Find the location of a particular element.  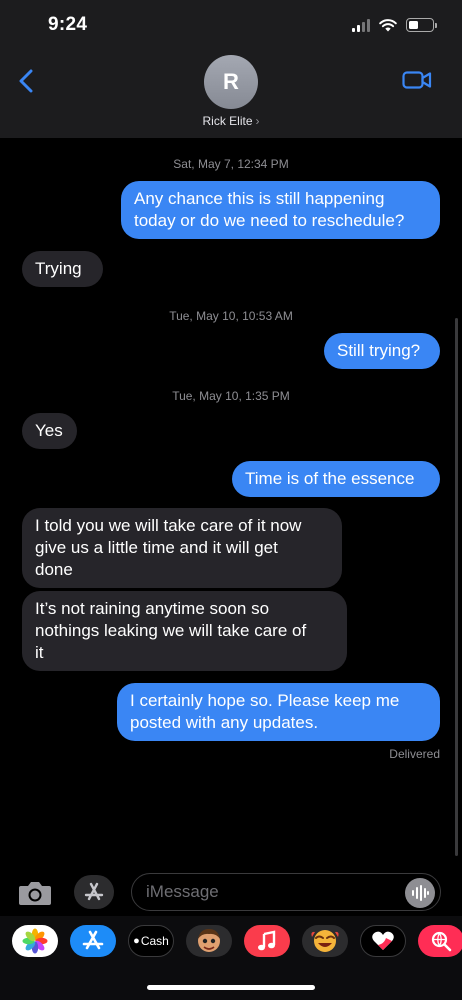

facetime-video-button is located at coordinates (417, 80).